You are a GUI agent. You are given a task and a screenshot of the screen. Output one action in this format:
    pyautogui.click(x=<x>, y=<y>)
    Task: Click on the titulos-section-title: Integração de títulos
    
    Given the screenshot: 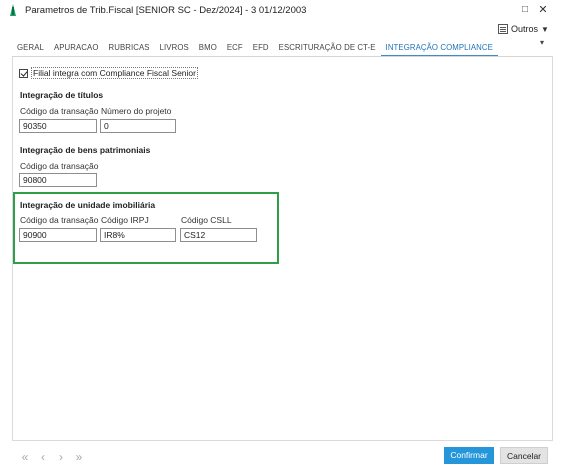 What is the action you would take?
    pyautogui.click(x=62, y=95)
    